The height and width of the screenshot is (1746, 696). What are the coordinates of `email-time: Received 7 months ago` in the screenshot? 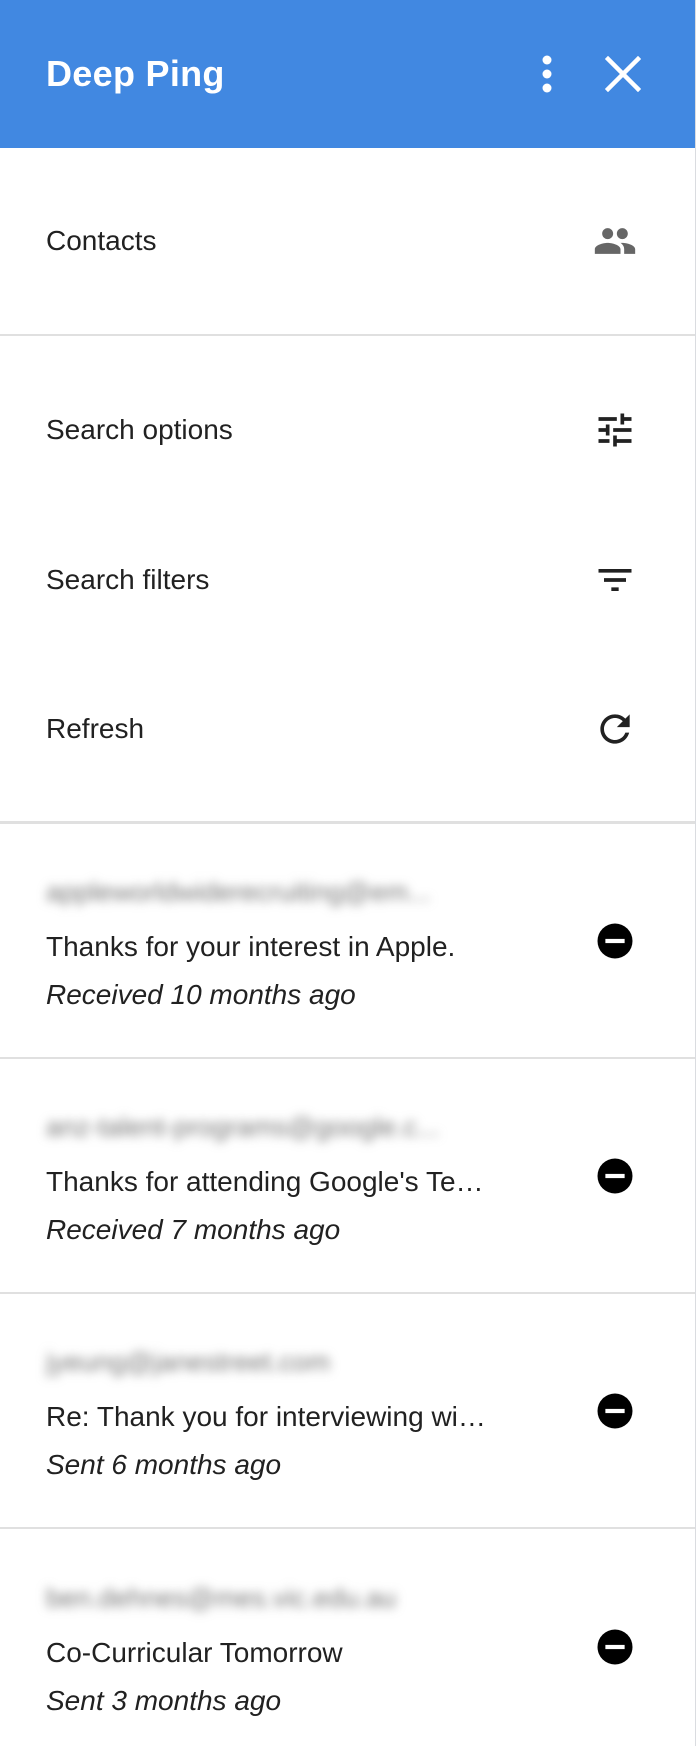 It's located at (193, 1229).